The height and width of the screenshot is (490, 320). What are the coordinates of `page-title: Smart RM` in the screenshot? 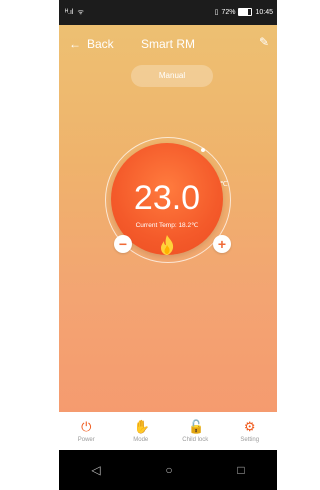 It's located at (168, 44).